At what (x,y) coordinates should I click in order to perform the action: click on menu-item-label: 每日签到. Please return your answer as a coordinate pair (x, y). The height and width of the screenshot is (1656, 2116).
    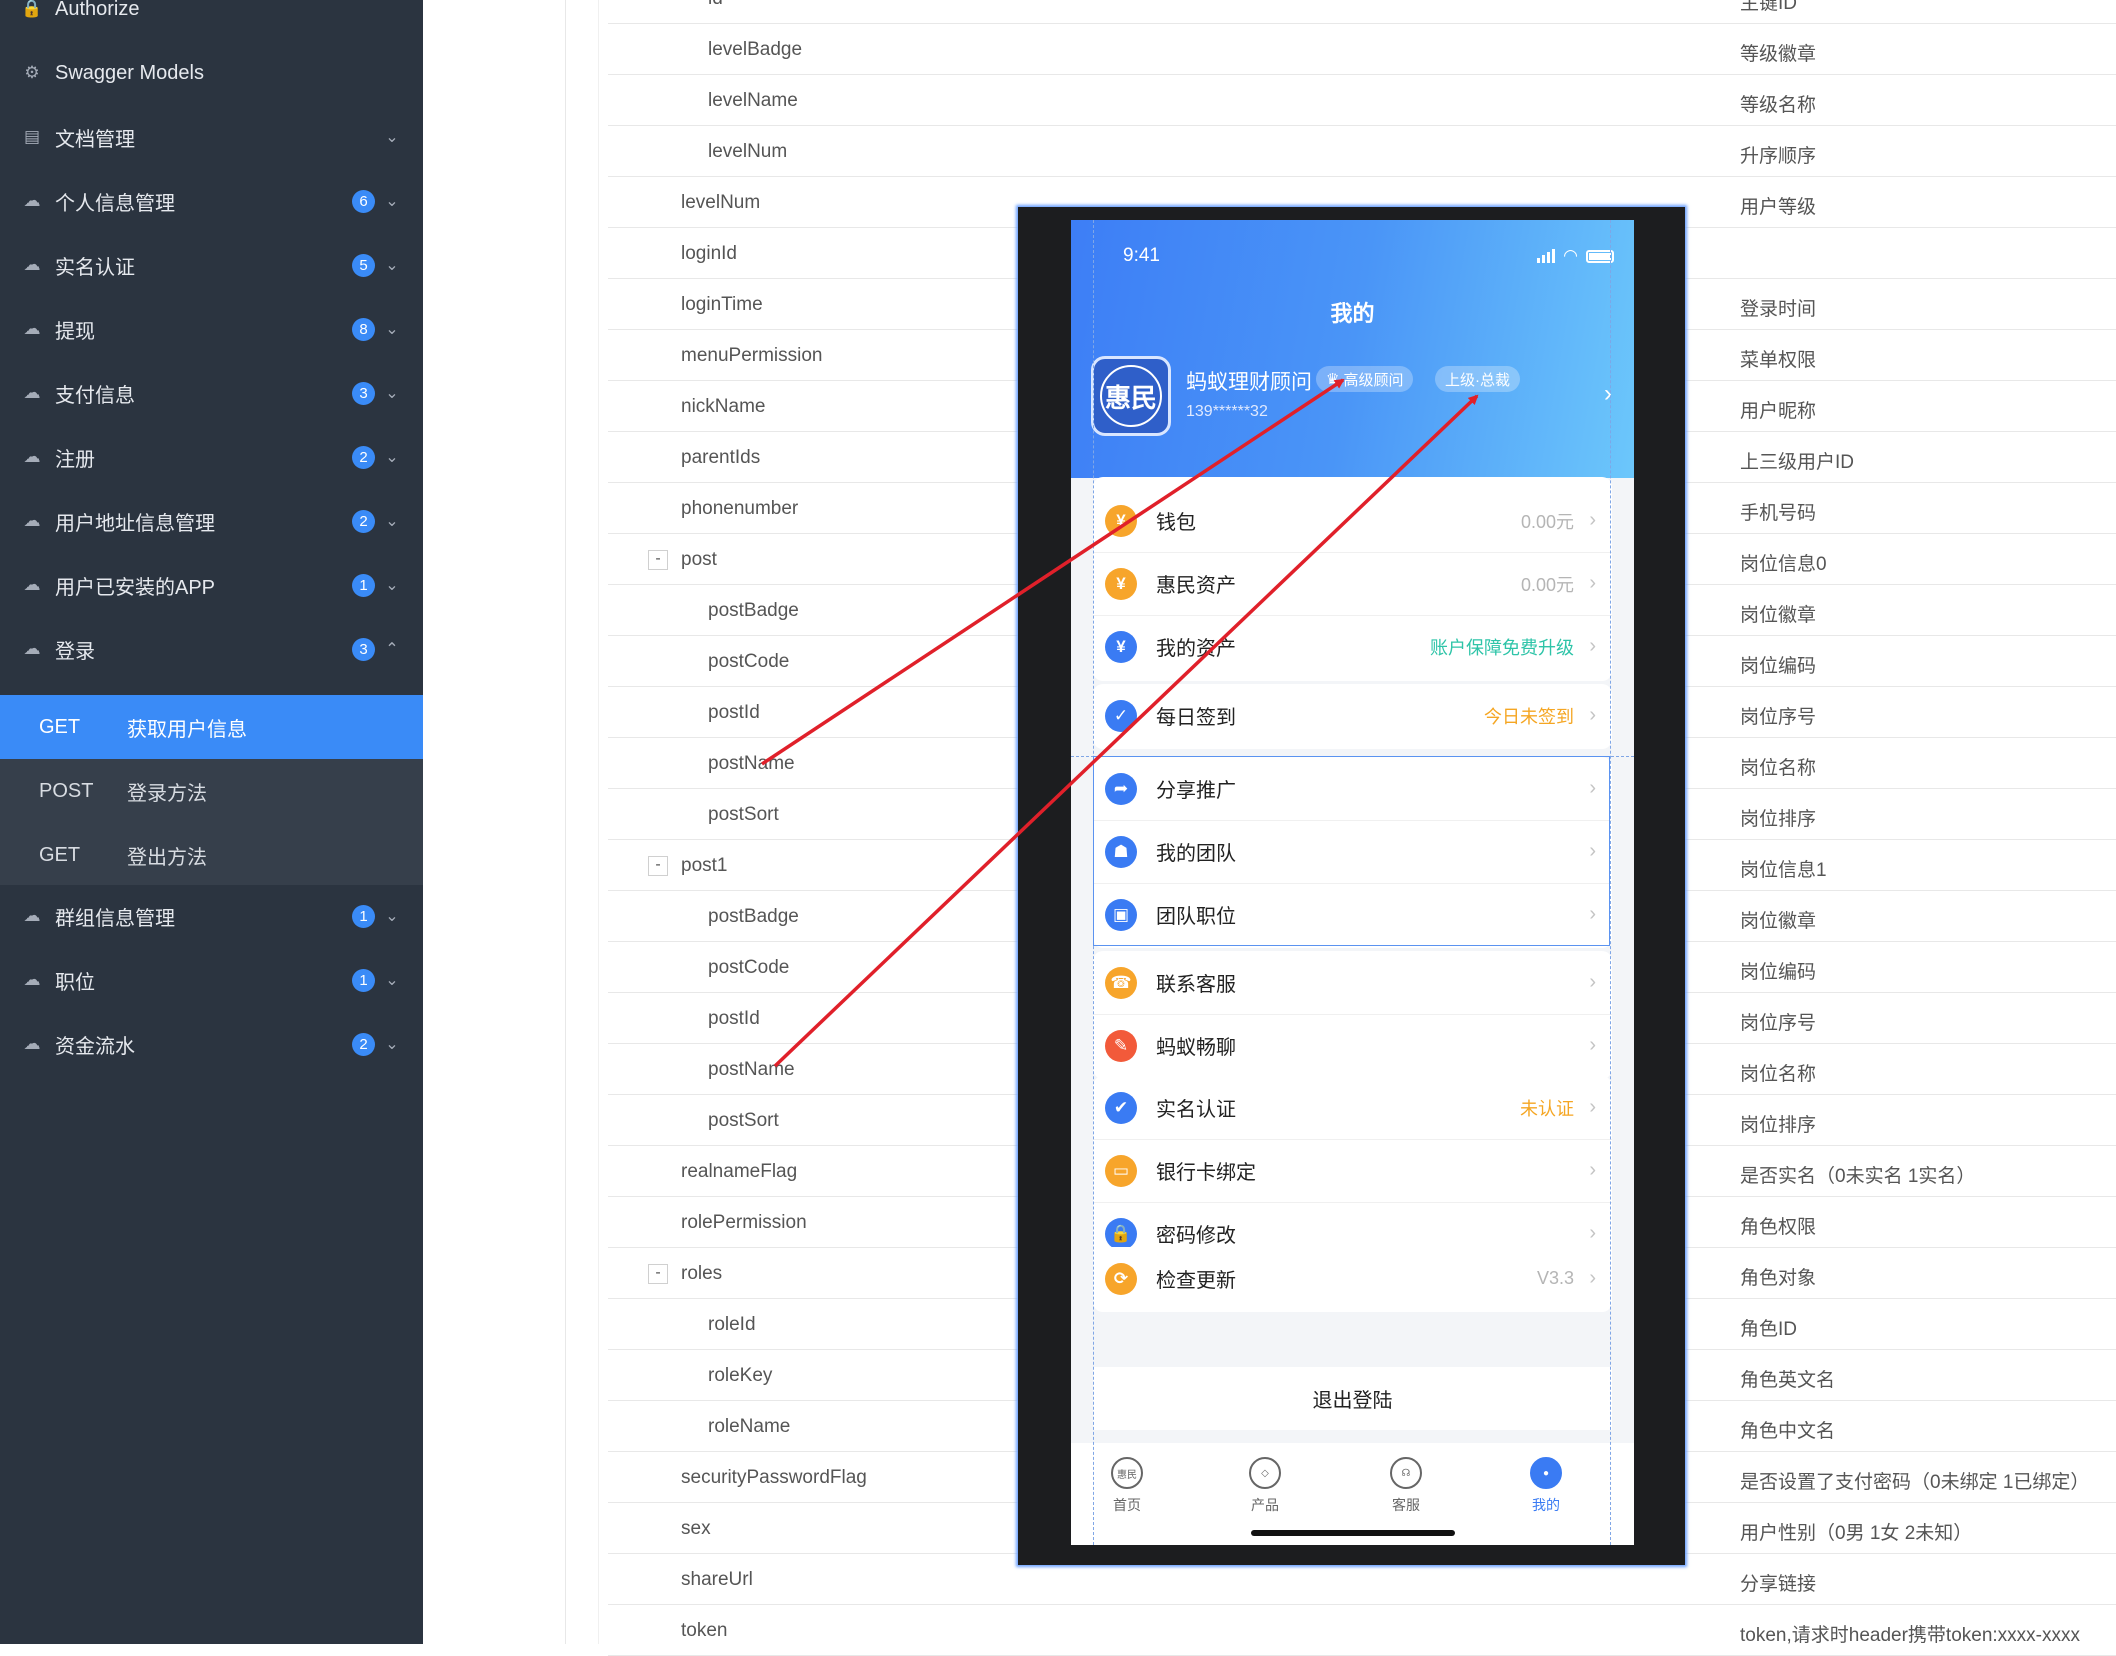
    Looking at the image, I should click on (1196, 718).